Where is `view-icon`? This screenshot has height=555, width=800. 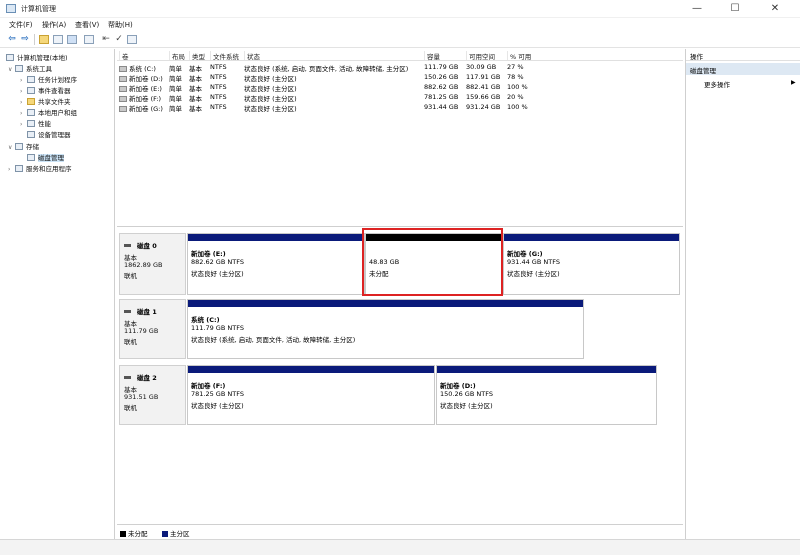 view-icon is located at coordinates (132, 39).